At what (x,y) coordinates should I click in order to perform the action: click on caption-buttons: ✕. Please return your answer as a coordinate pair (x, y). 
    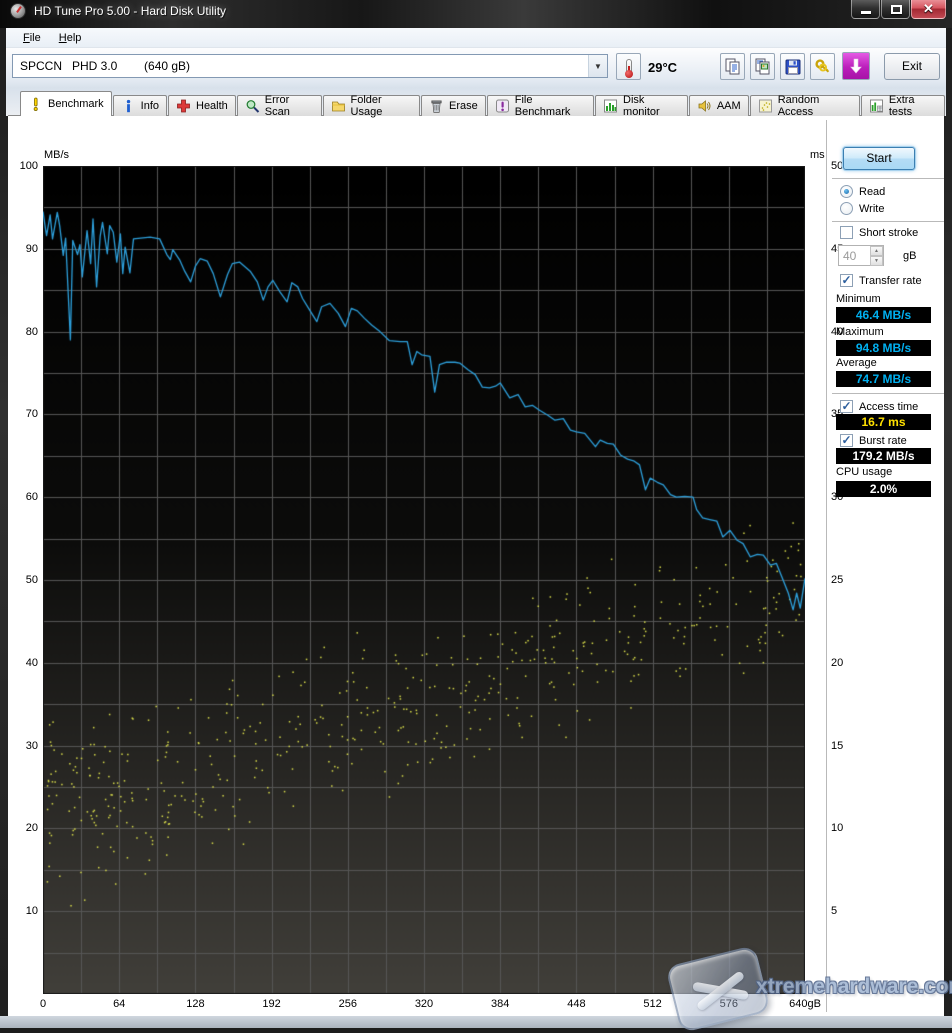
    Looking at the image, I should click on (898, 9).